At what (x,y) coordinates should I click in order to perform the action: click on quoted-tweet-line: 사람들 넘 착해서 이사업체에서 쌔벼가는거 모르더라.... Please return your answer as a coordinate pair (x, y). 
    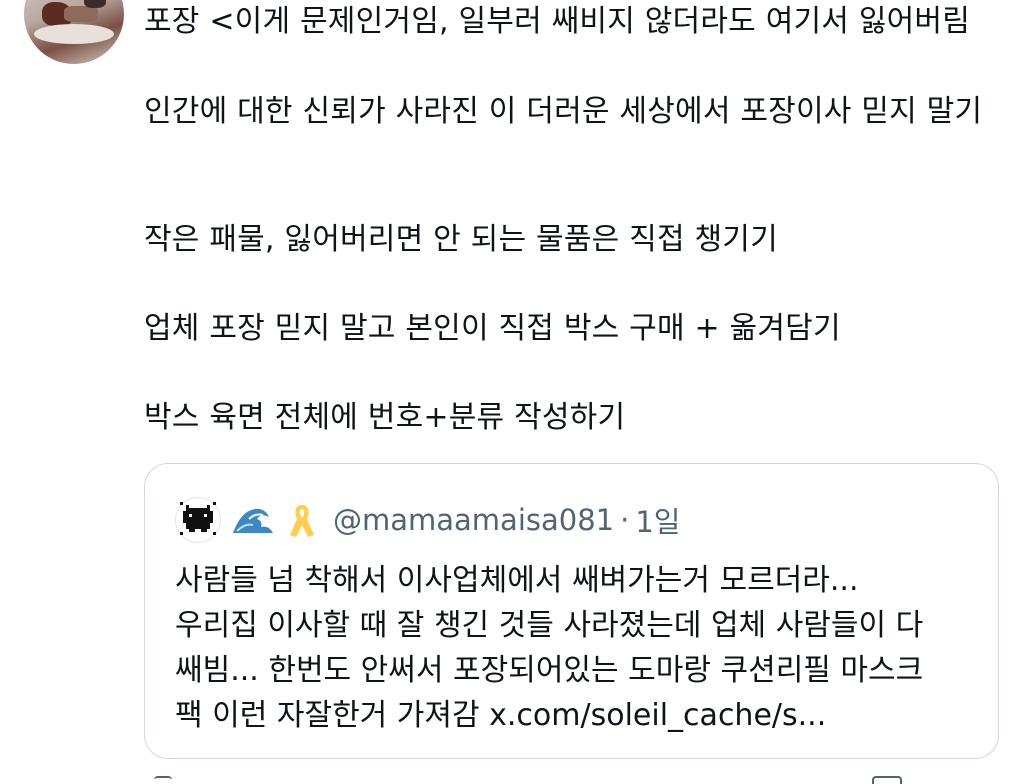
    Looking at the image, I should click on (517, 580).